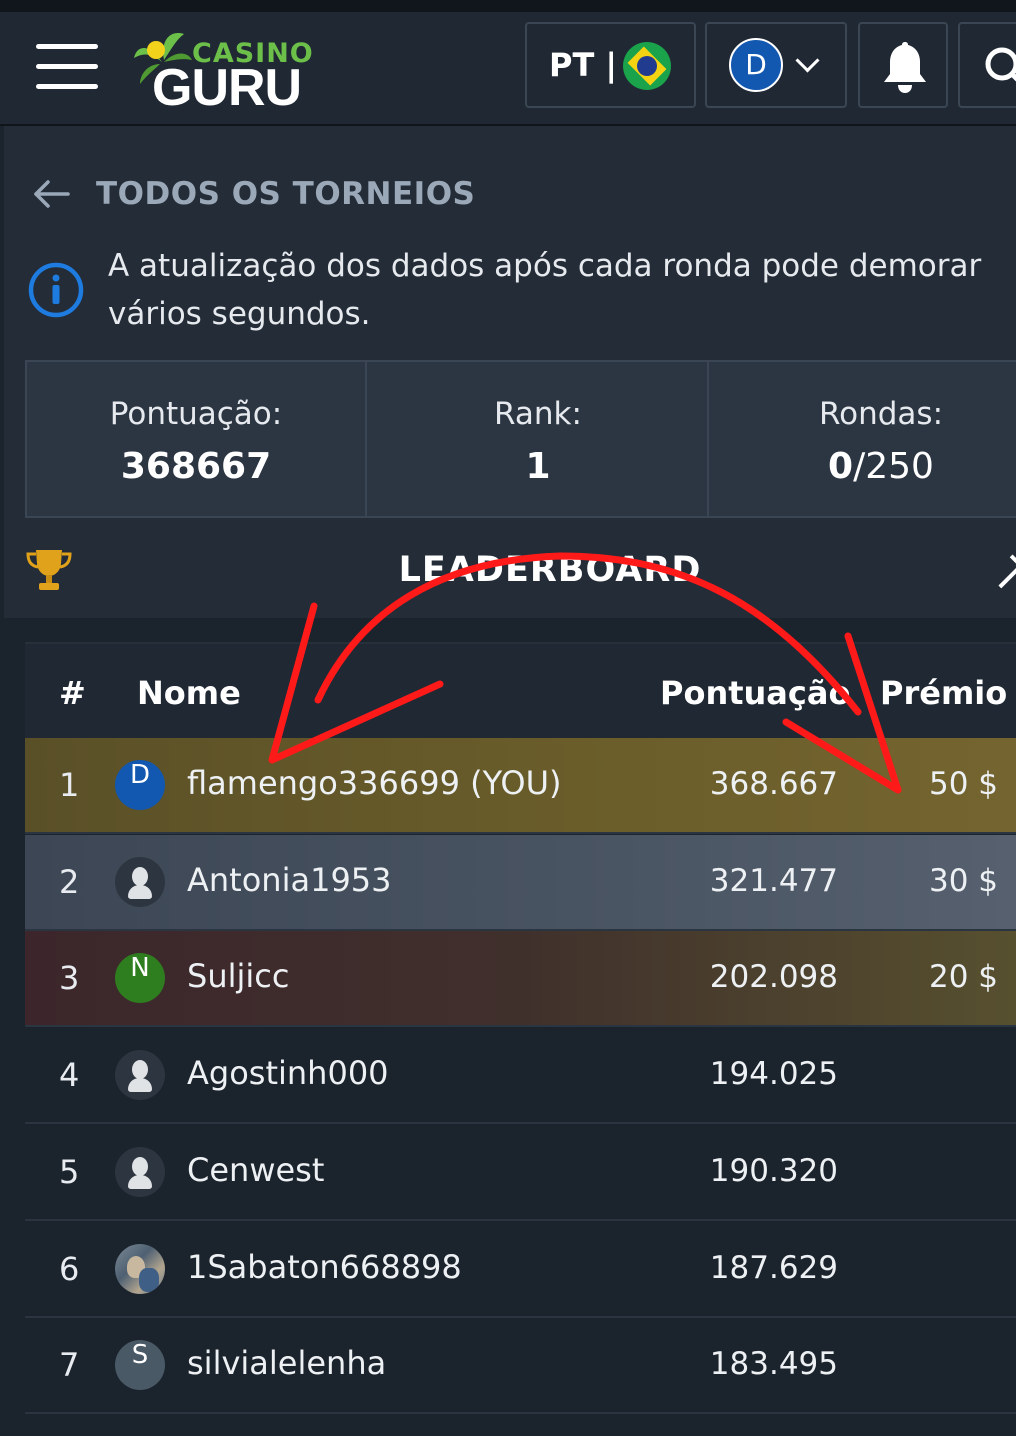 This screenshot has width=1016, height=1436. What do you see at coordinates (72, 693) in the screenshot?
I see `col-rank-header: #` at bounding box center [72, 693].